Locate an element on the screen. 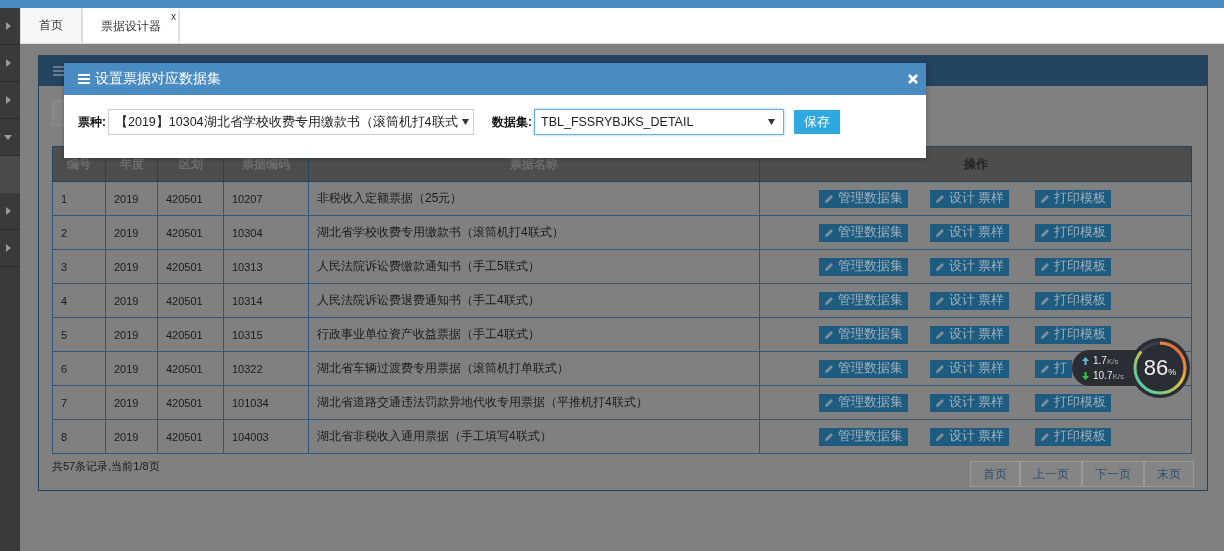  table-cell: 湖北省非税收入通用票据（手工填写4联式） is located at coordinates (534, 436).